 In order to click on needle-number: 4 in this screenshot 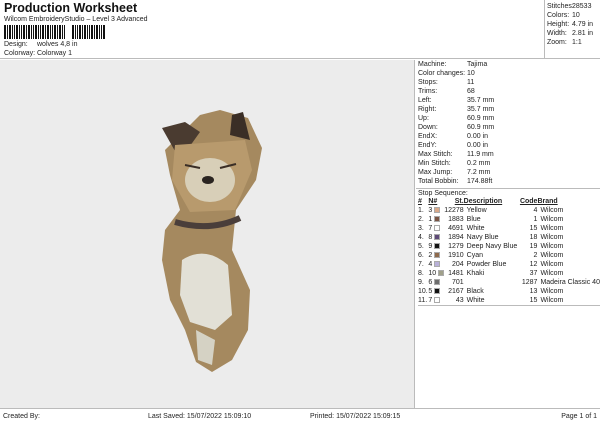, I will do `click(436, 264)`.